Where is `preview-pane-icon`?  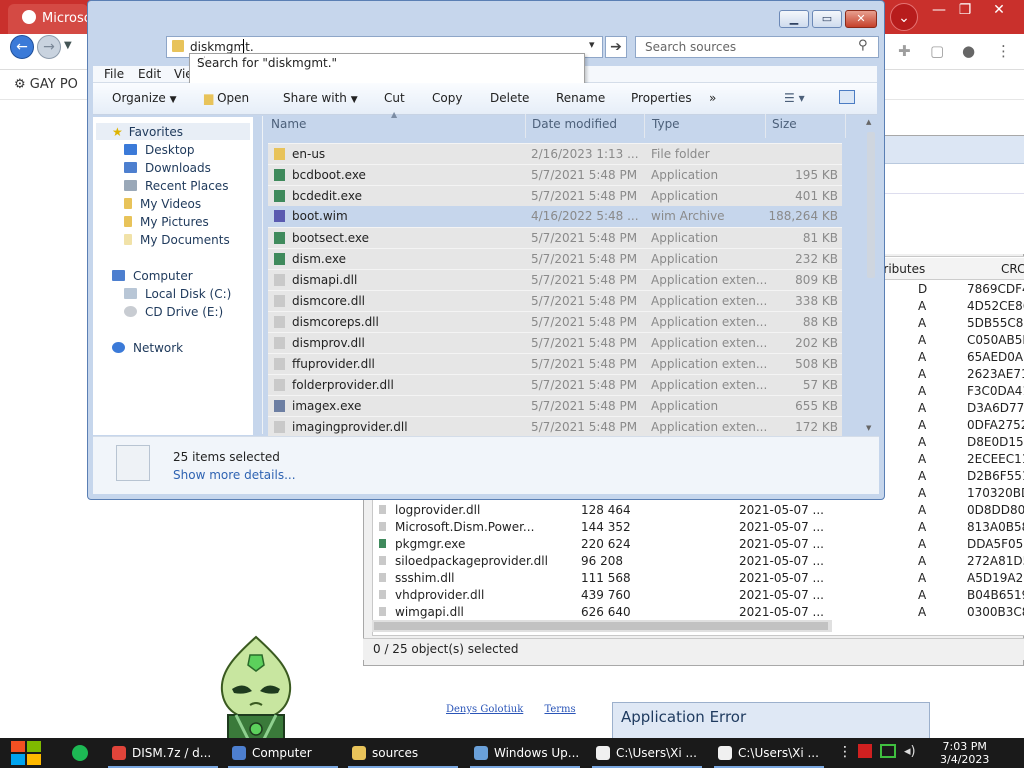 preview-pane-icon is located at coordinates (847, 97).